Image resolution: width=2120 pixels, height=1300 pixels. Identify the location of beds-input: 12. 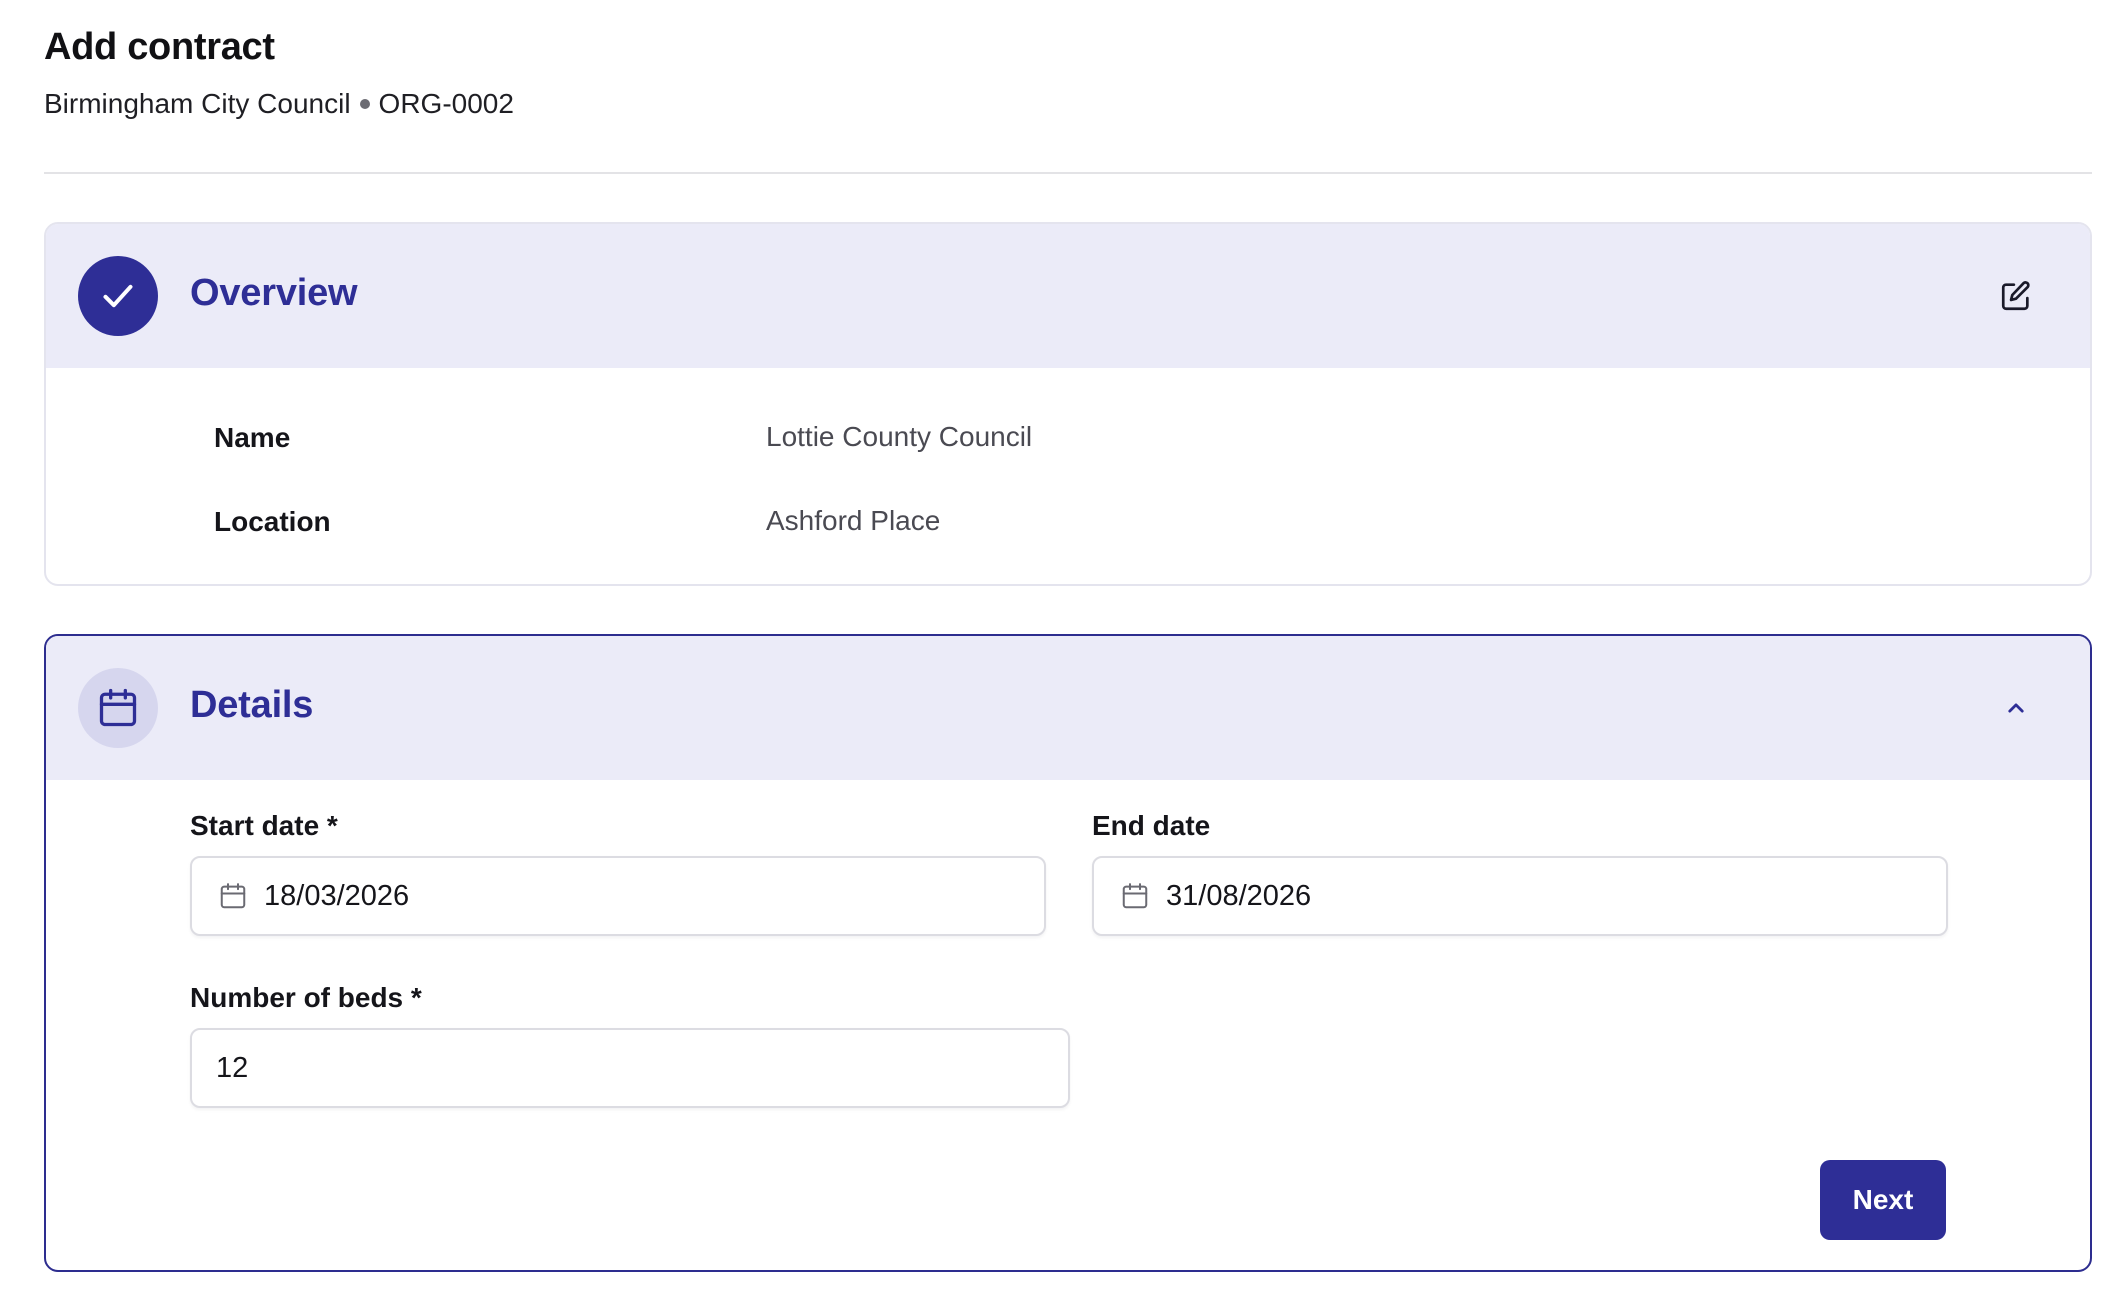
(630, 1068).